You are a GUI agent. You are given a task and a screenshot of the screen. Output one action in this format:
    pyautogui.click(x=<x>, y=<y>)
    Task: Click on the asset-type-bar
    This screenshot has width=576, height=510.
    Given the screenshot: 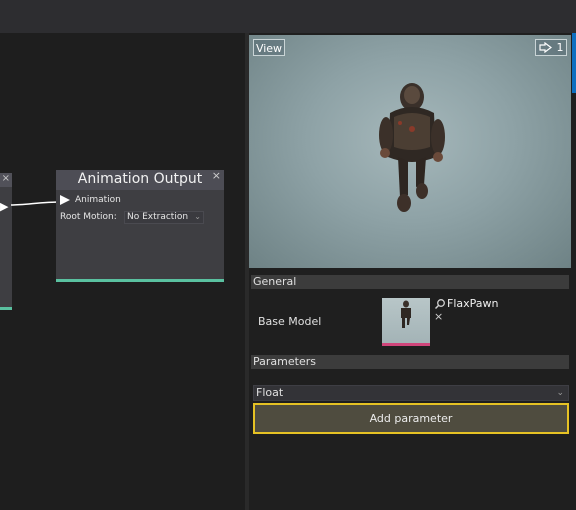 What is the action you would take?
    pyautogui.click(x=406, y=344)
    